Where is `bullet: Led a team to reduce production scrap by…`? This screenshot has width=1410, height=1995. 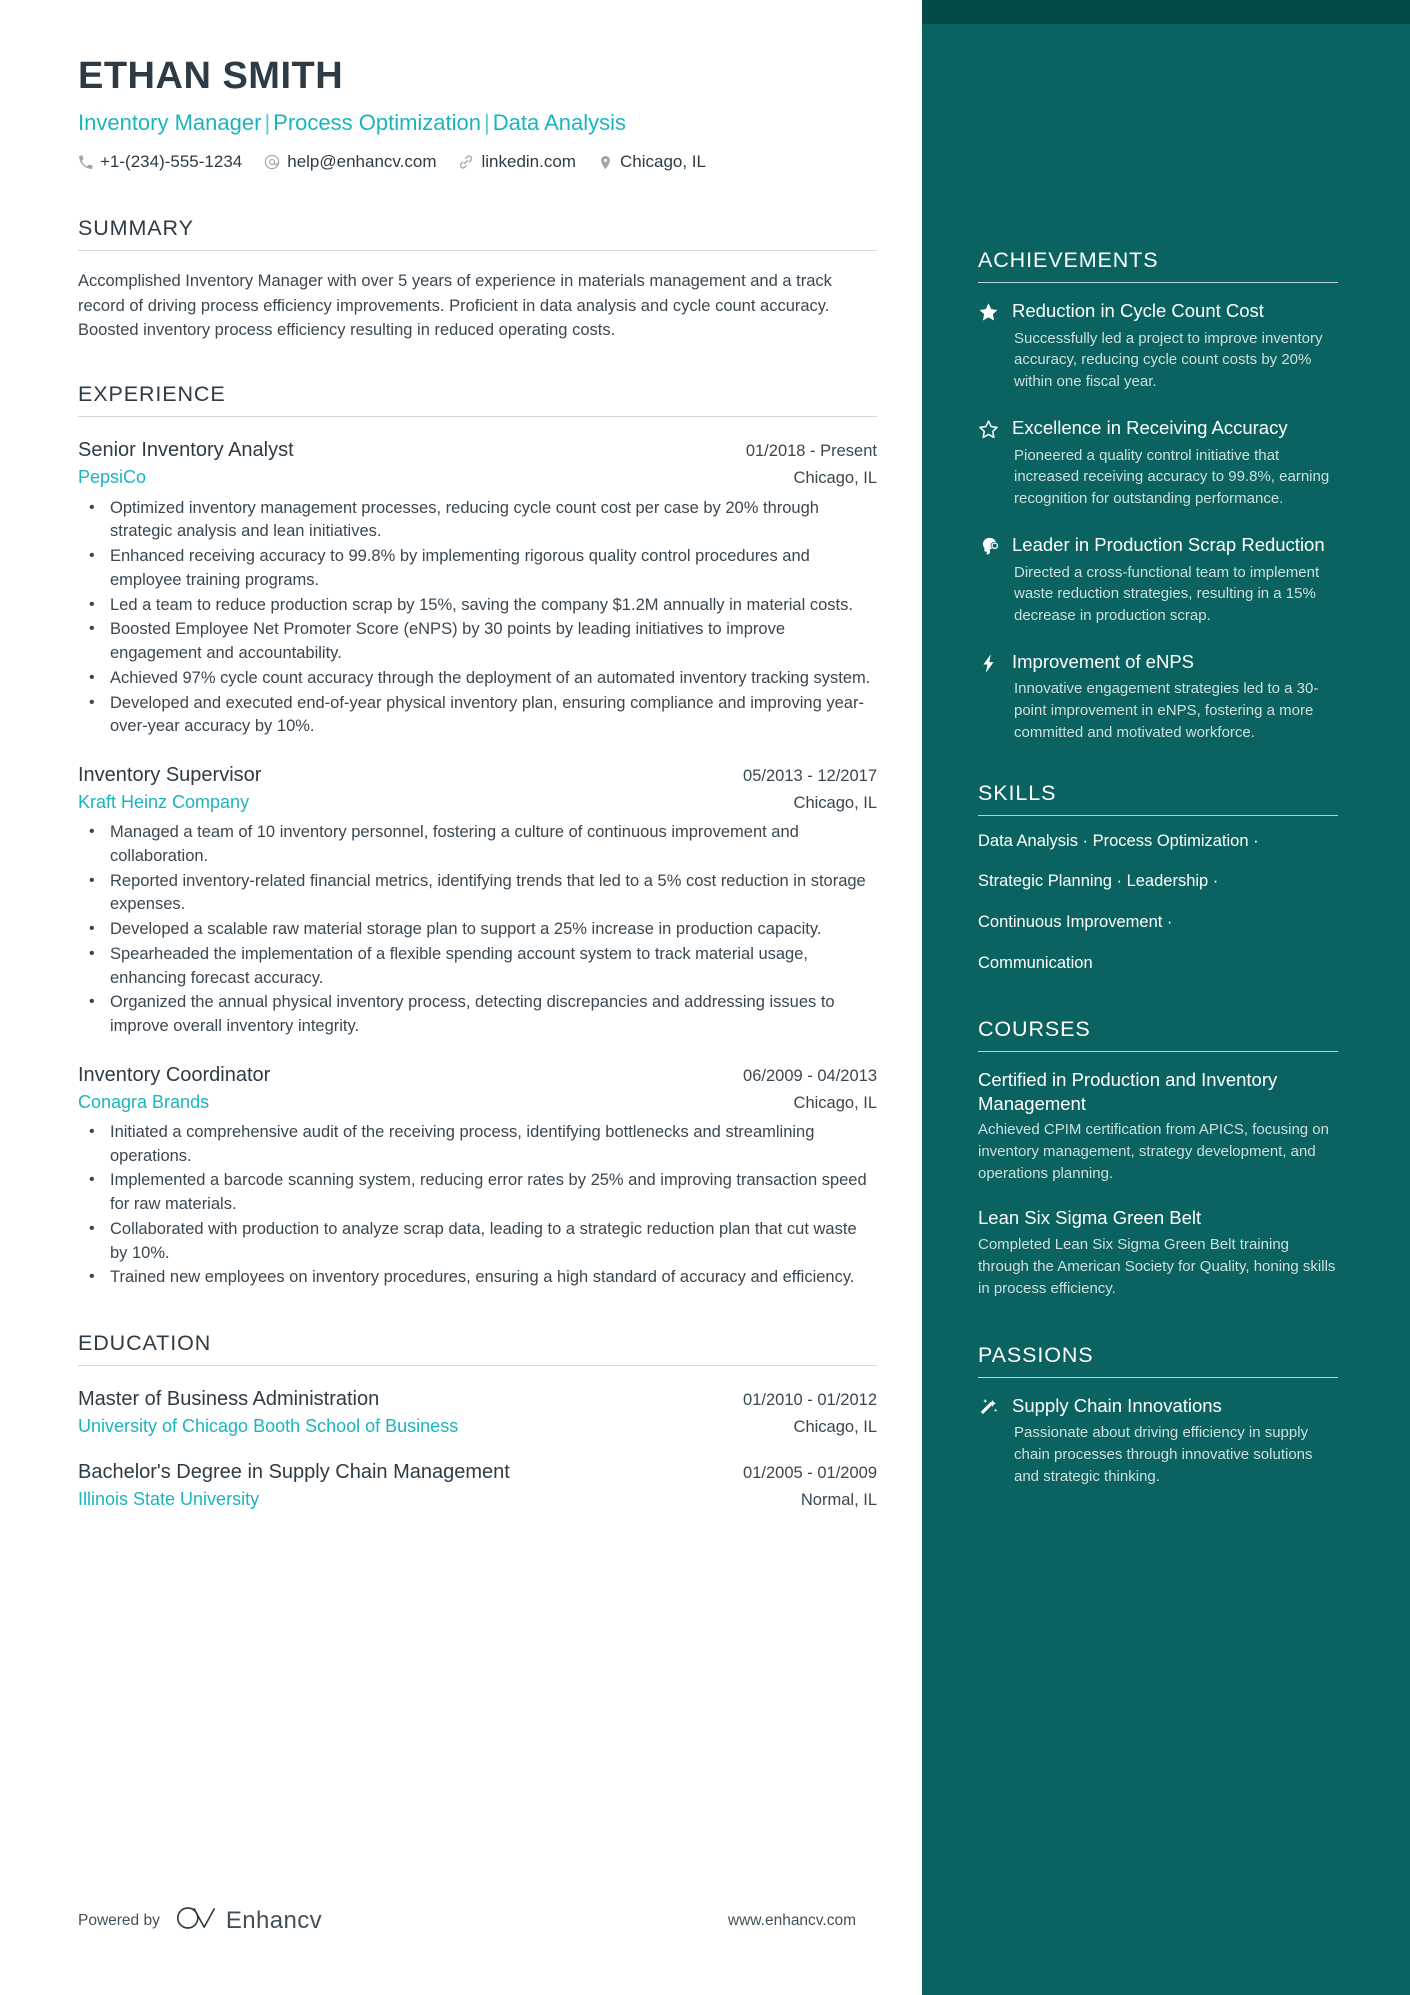
bullet: Led a team to reduce production scrap by… is located at coordinates (477, 605).